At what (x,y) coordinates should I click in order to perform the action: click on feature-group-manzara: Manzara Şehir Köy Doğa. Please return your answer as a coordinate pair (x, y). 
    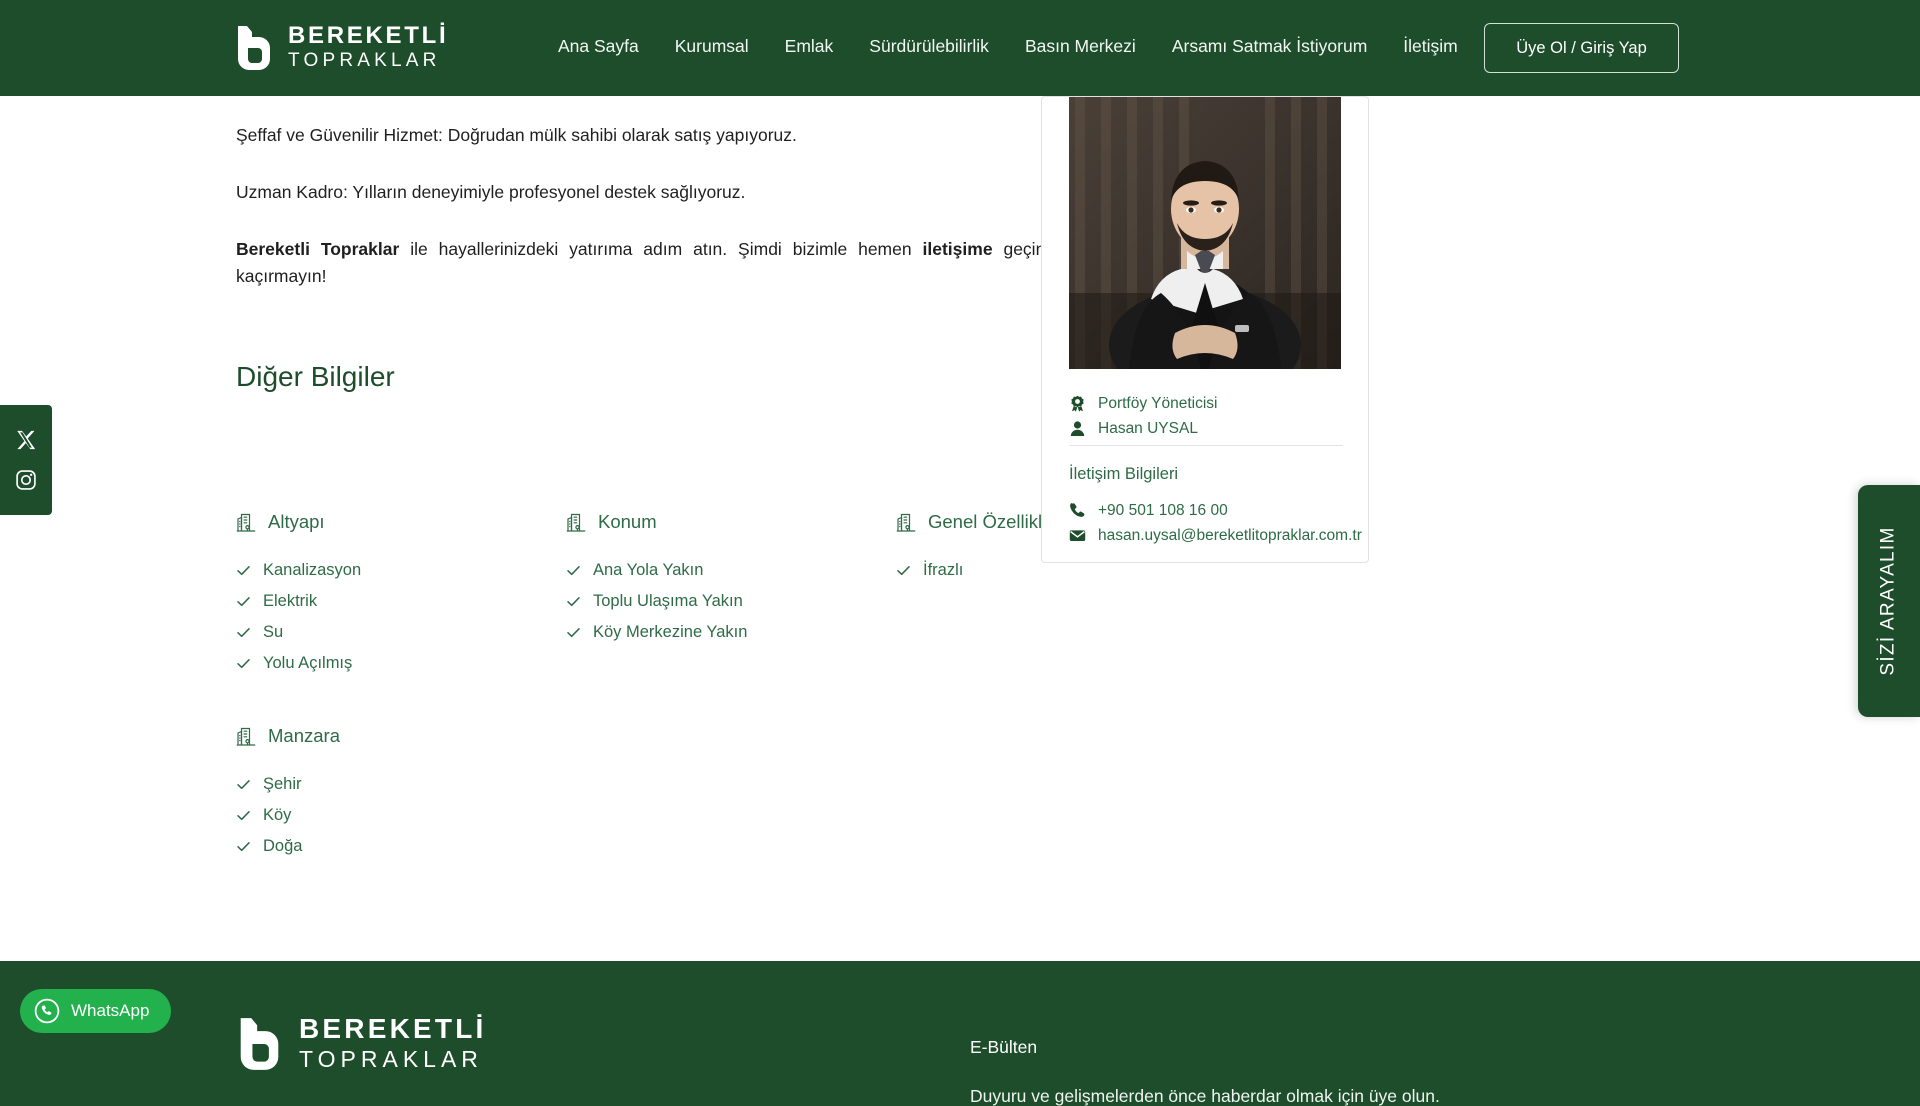
    Looking at the image, I should click on (401, 793).